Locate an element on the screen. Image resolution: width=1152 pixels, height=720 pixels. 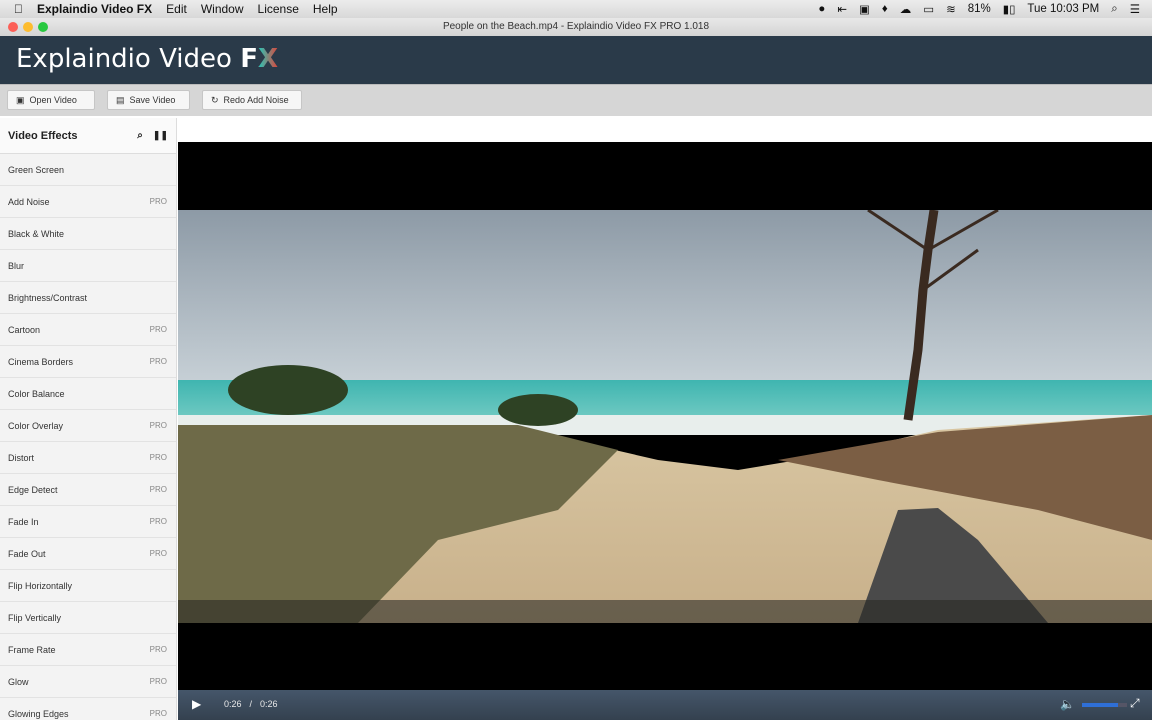
cloud-icon: ☁ is located at coordinates (906, 9).